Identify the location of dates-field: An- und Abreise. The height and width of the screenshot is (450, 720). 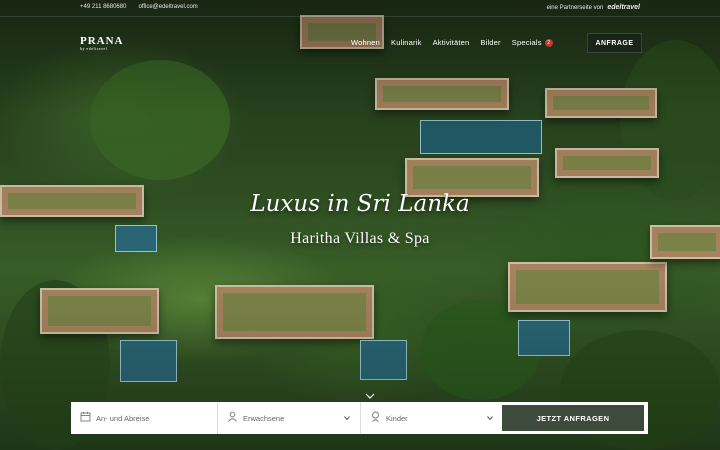
(144, 418).